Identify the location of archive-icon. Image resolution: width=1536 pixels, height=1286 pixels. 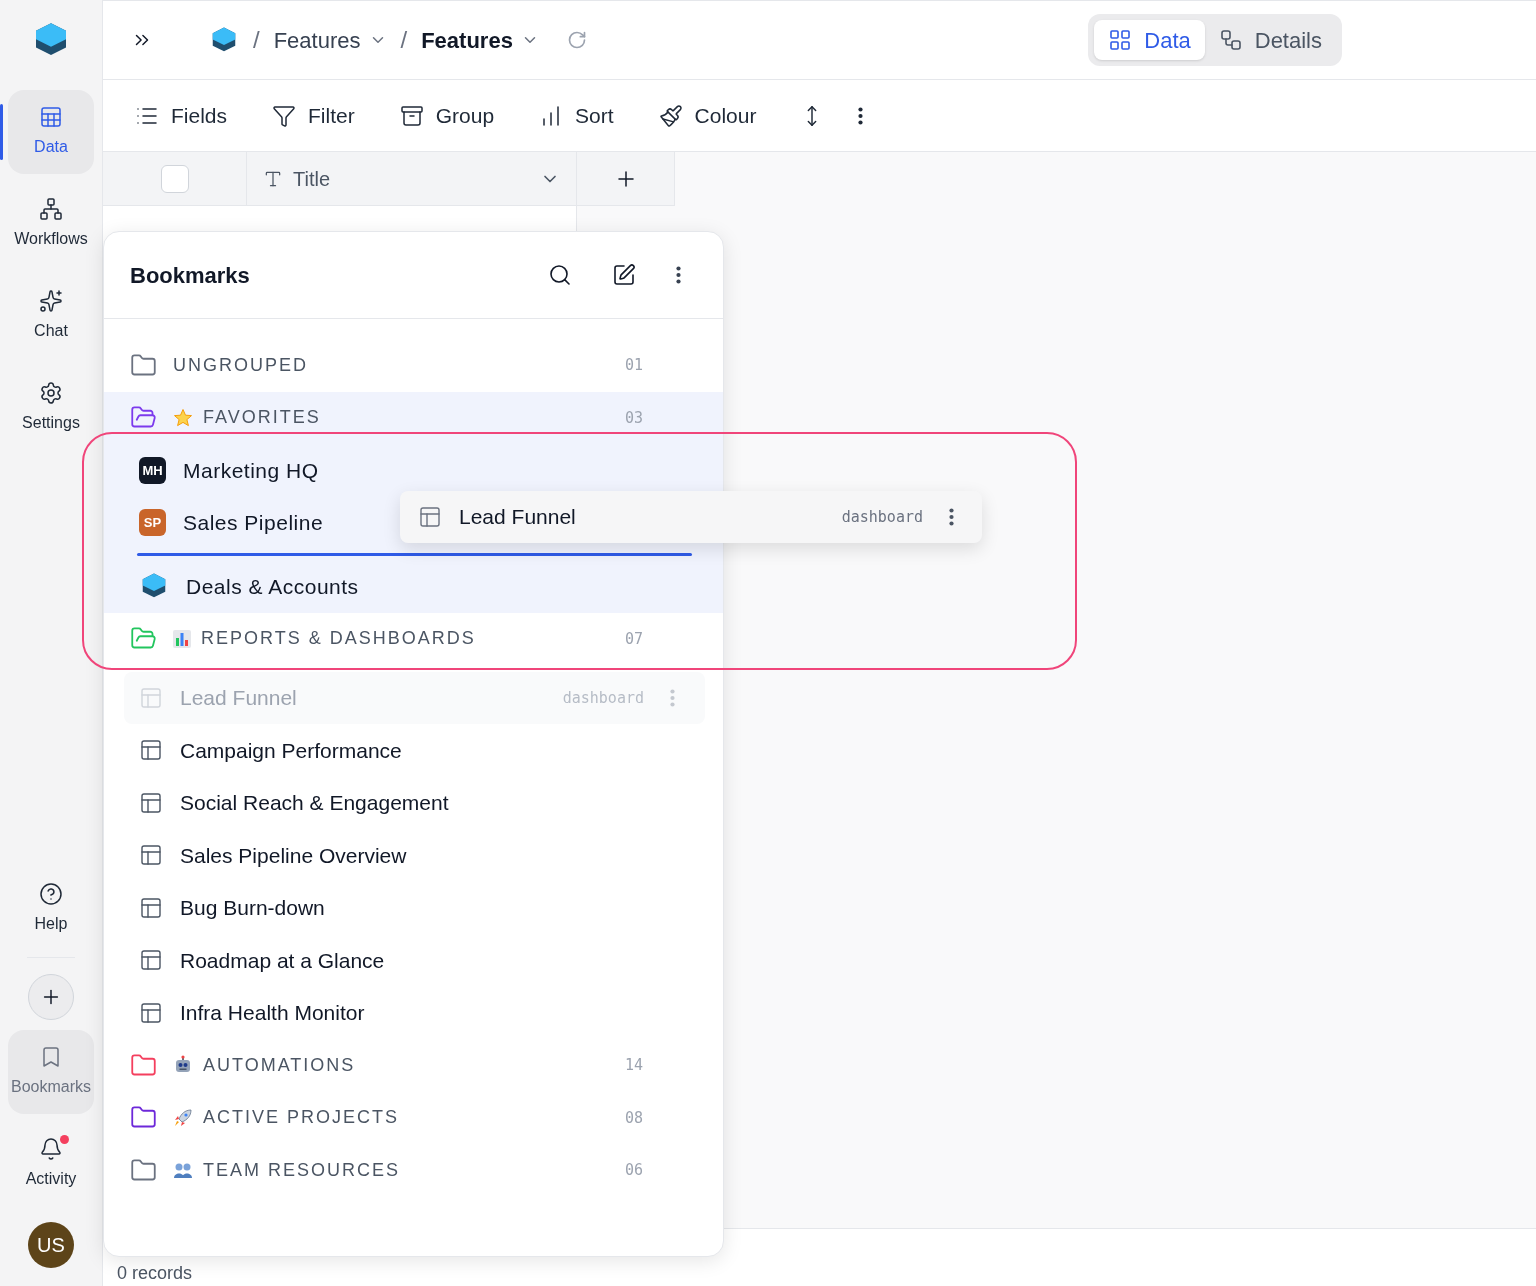
(411, 115).